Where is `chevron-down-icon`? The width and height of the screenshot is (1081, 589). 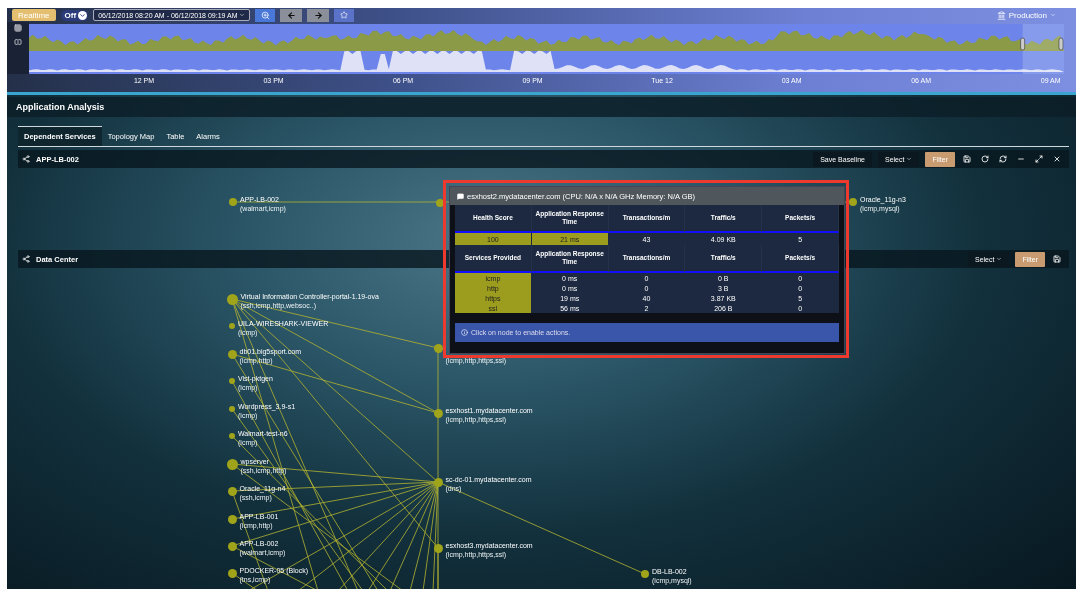
chevron-down-icon is located at coordinates (83, 15).